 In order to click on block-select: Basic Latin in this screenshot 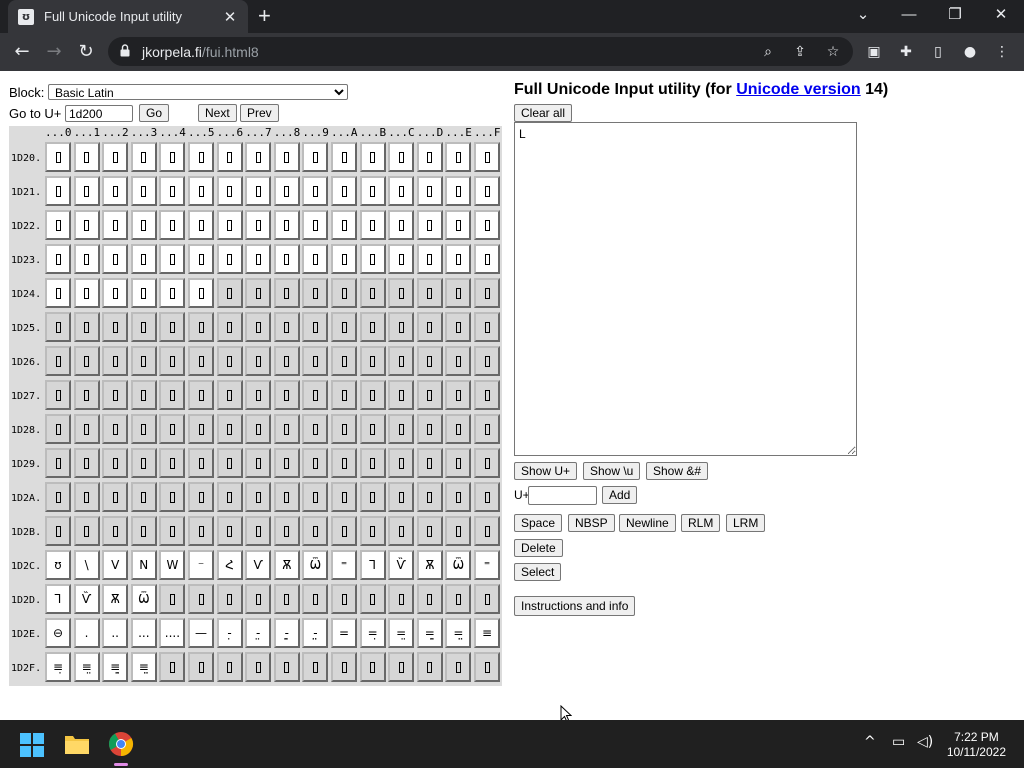, I will do `click(198, 92)`.